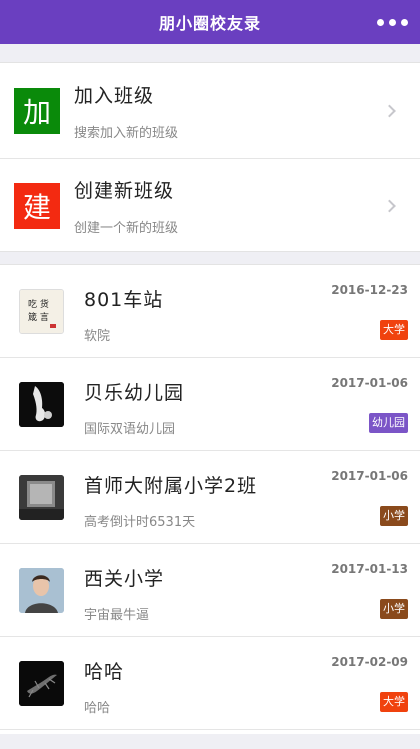  I want to click on bone-image-icon, so click(41, 404).